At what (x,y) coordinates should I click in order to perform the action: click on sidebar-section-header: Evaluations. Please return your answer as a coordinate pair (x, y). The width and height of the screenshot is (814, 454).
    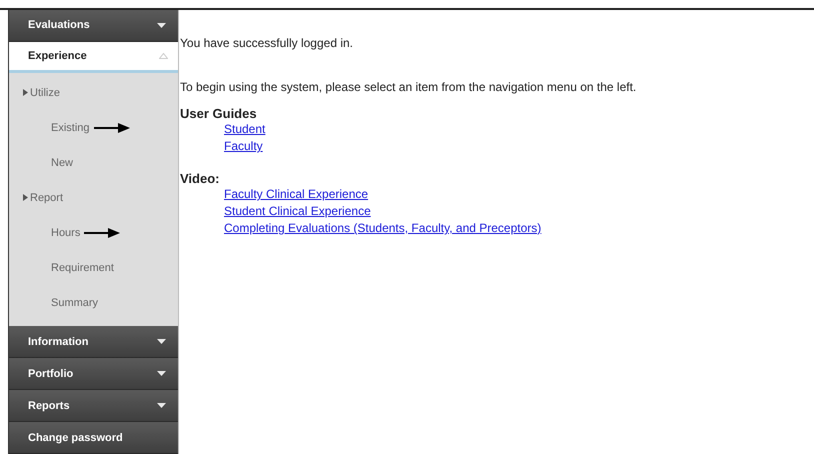
    Looking at the image, I should click on (93, 26).